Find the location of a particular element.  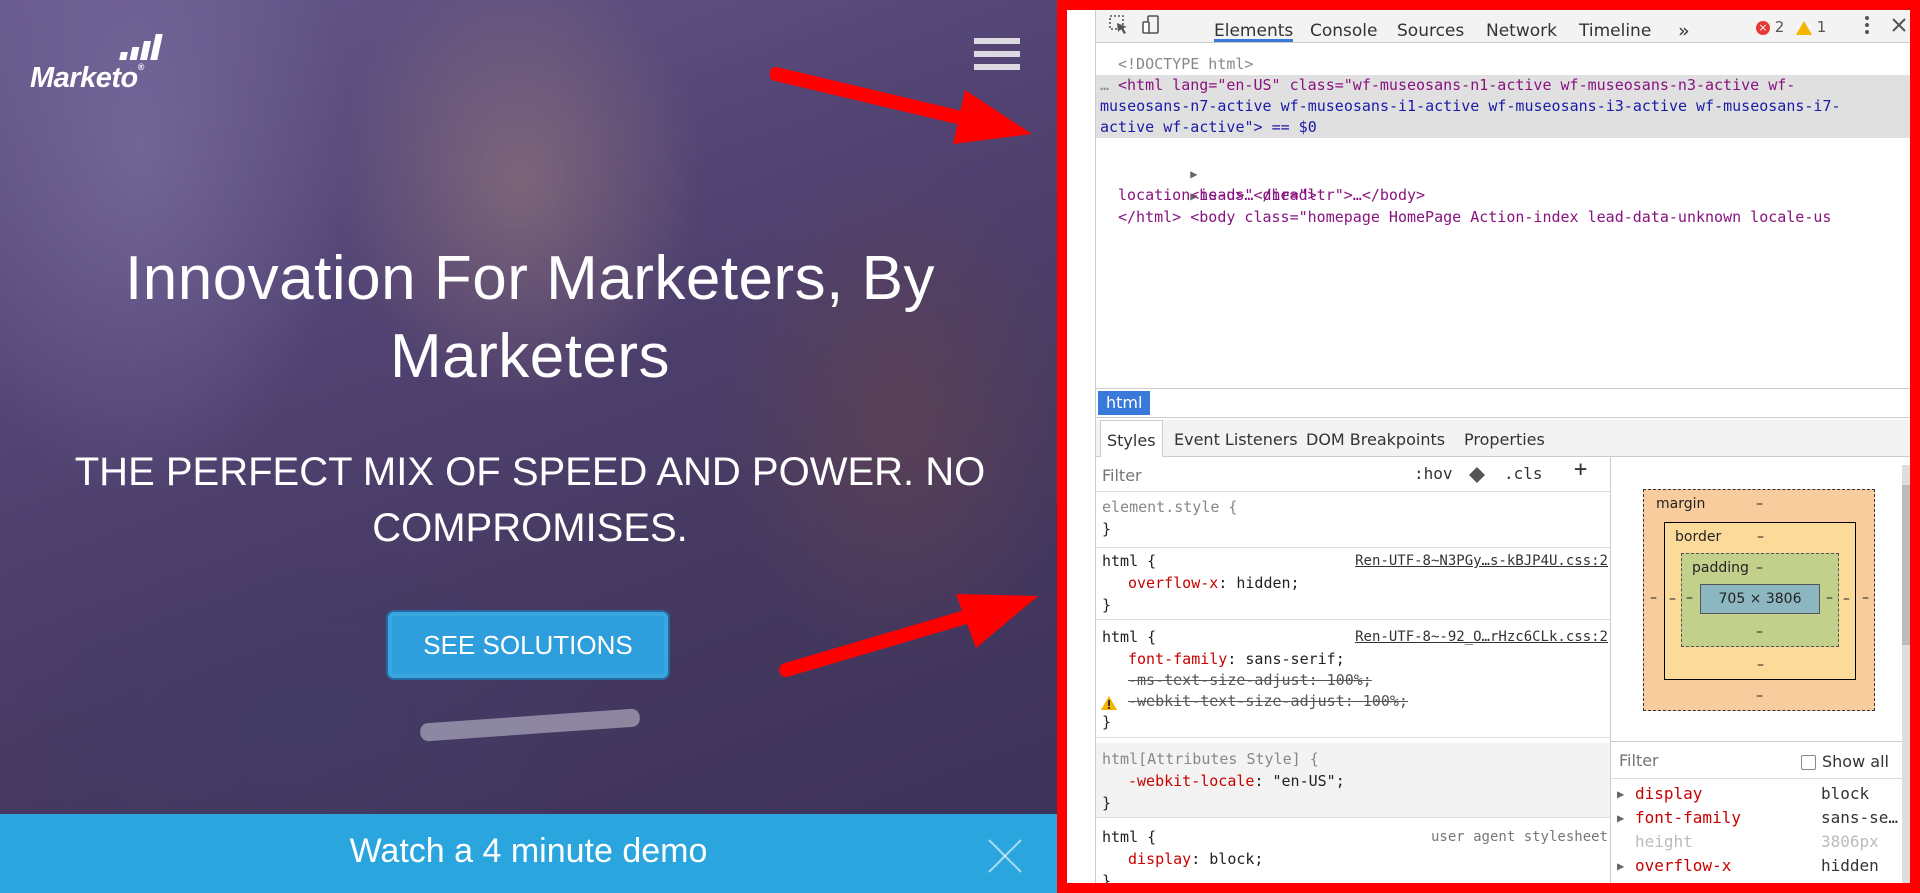

annotation-arrow-bottom is located at coordinates (908, 635).